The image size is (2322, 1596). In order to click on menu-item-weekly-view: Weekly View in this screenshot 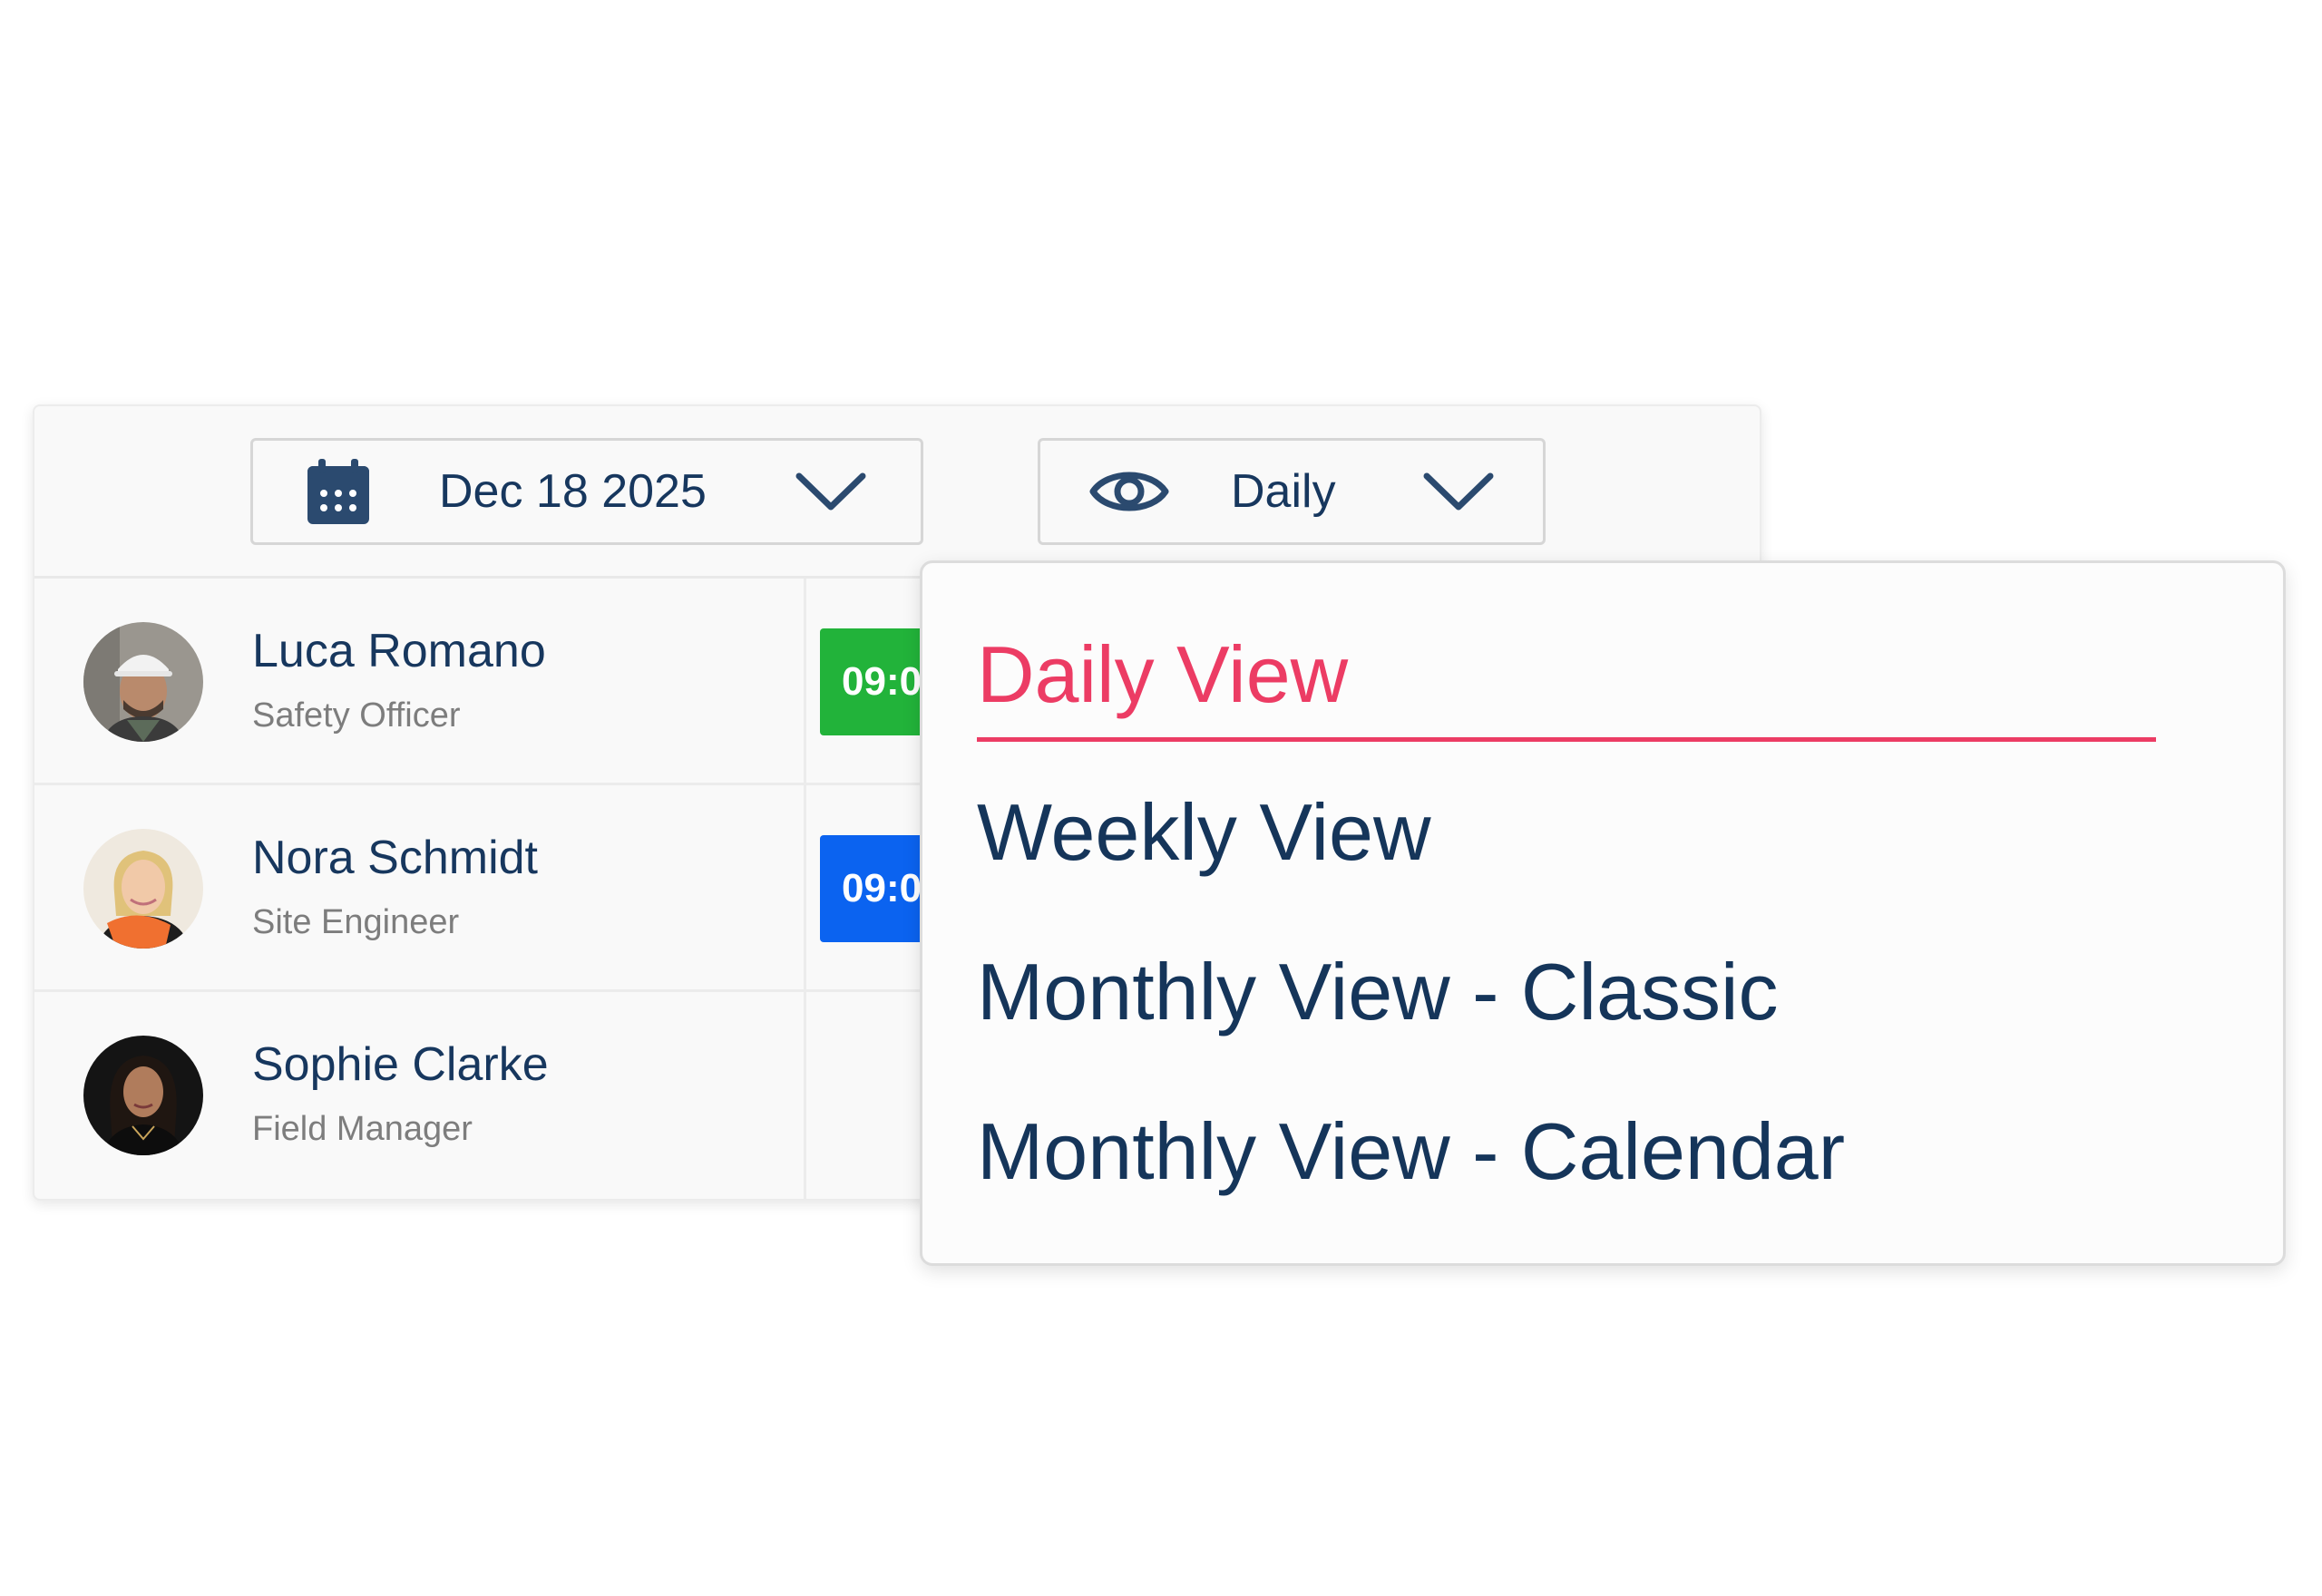, I will do `click(1204, 832)`.